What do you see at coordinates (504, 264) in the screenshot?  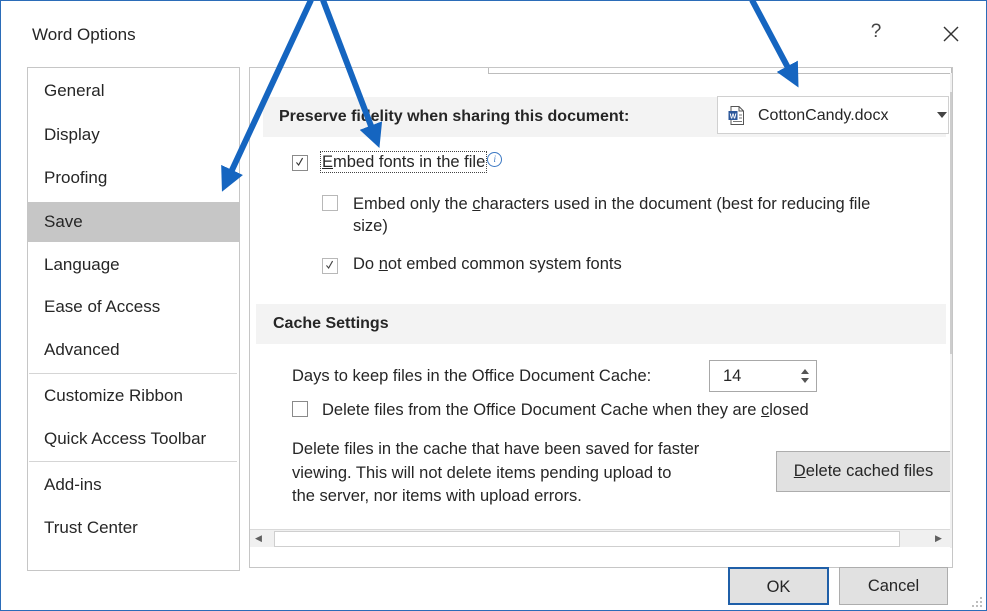 I see `no-common-post: ot embed common system fonts` at bounding box center [504, 264].